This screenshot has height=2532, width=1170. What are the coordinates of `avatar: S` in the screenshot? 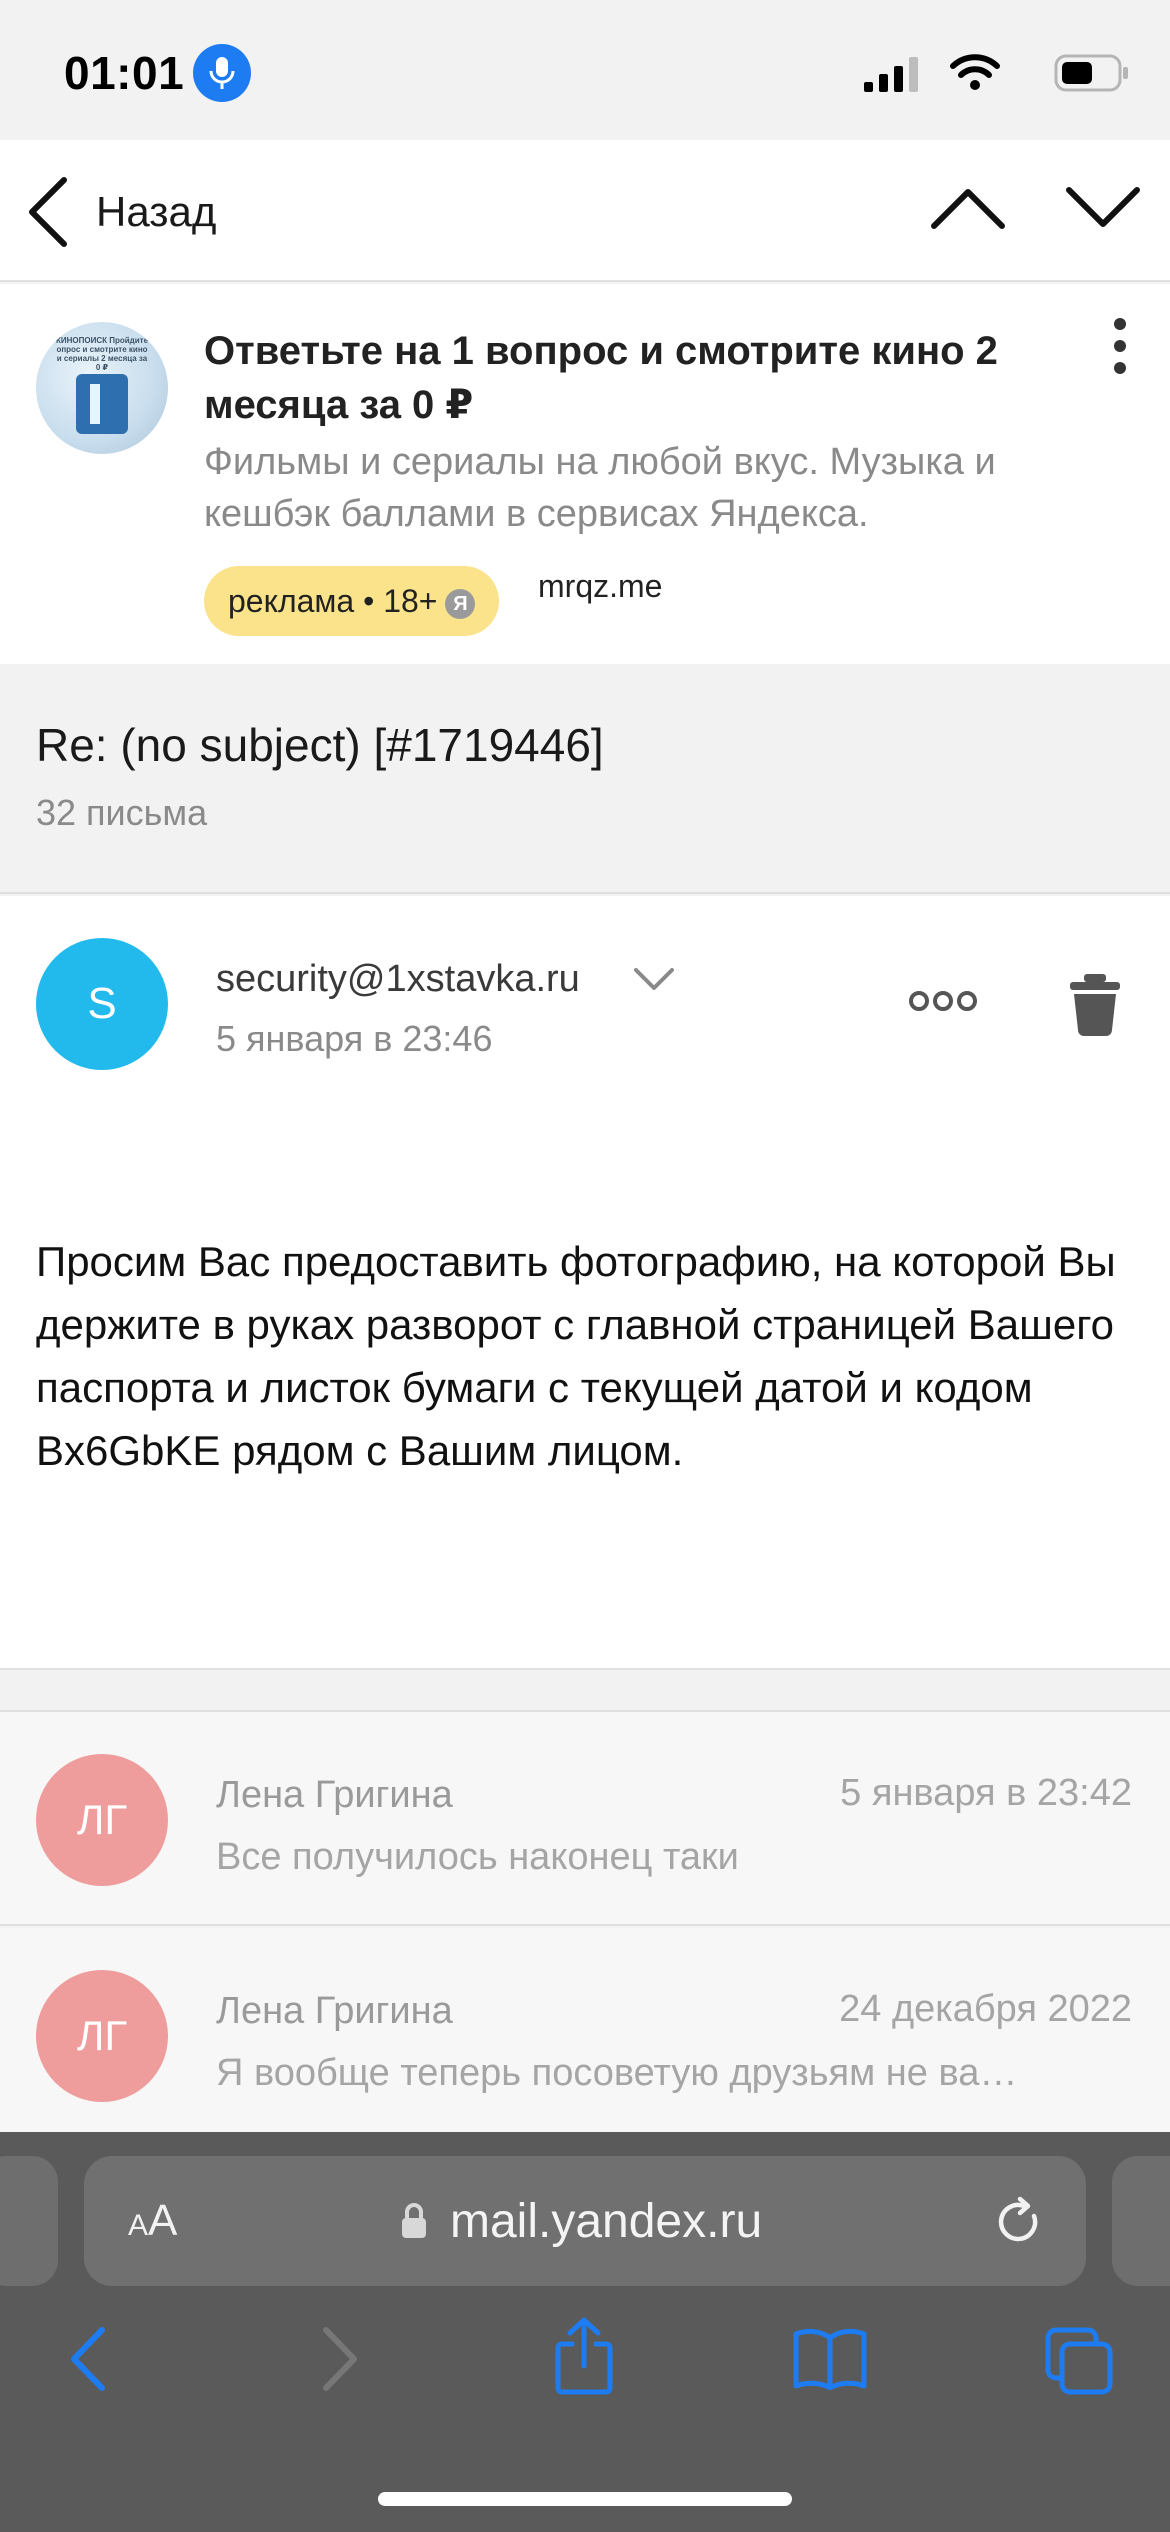 It's located at (102, 1004).